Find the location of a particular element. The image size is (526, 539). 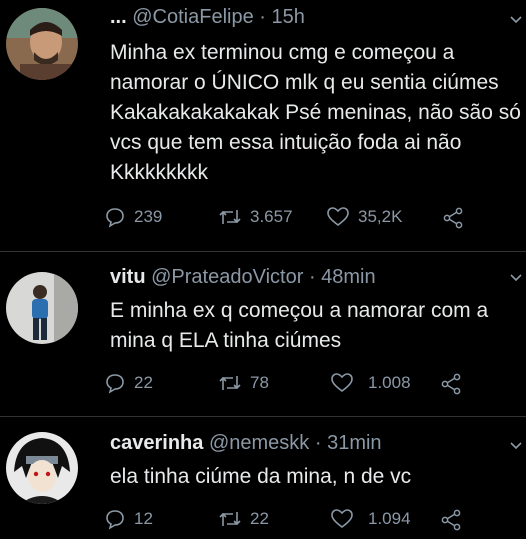

display-name: caverinha is located at coordinates (156, 443).